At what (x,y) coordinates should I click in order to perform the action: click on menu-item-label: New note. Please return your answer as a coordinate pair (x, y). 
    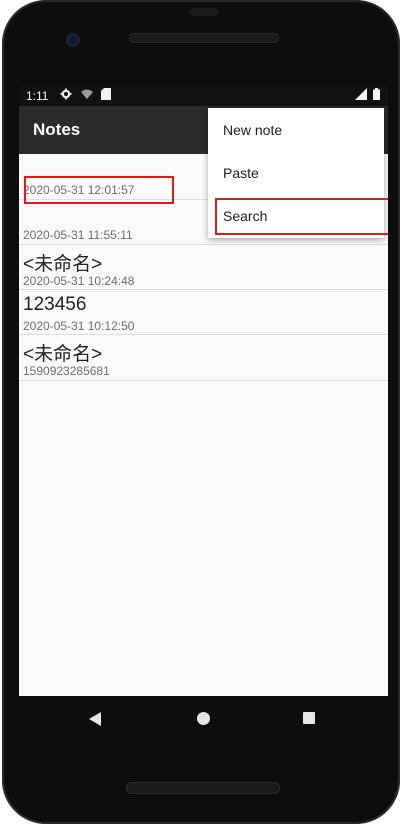
    Looking at the image, I should click on (253, 130).